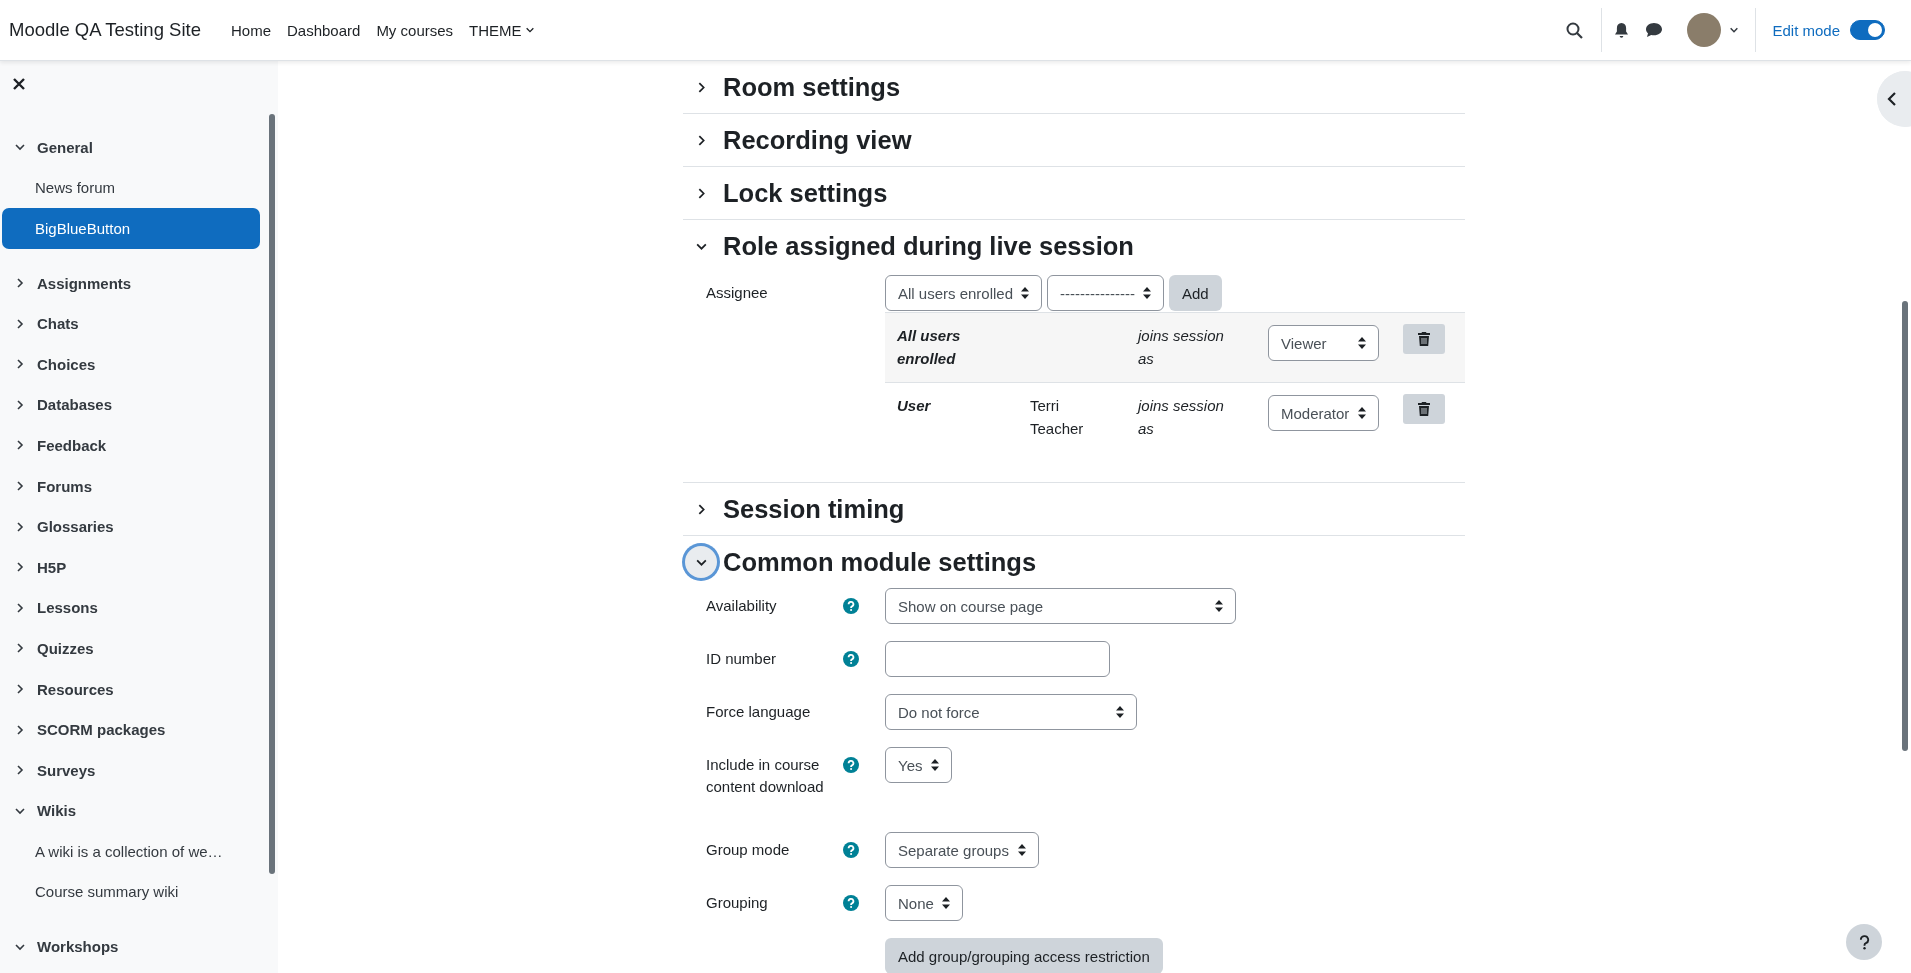 This screenshot has width=1911, height=973. Describe the element at coordinates (1195, 293) in the screenshot. I see `add-button: Add` at that location.